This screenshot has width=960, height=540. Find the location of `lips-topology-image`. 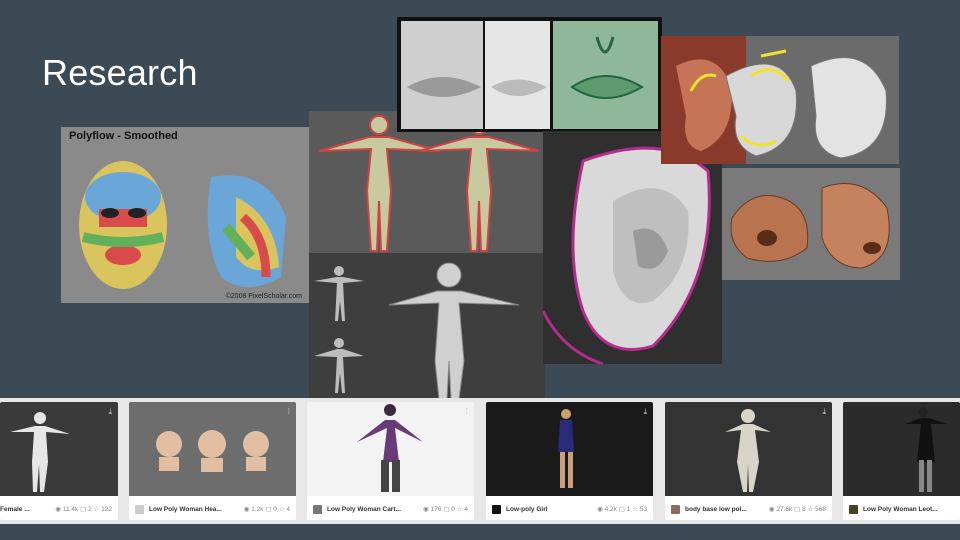

lips-topology-image is located at coordinates (529, 74).